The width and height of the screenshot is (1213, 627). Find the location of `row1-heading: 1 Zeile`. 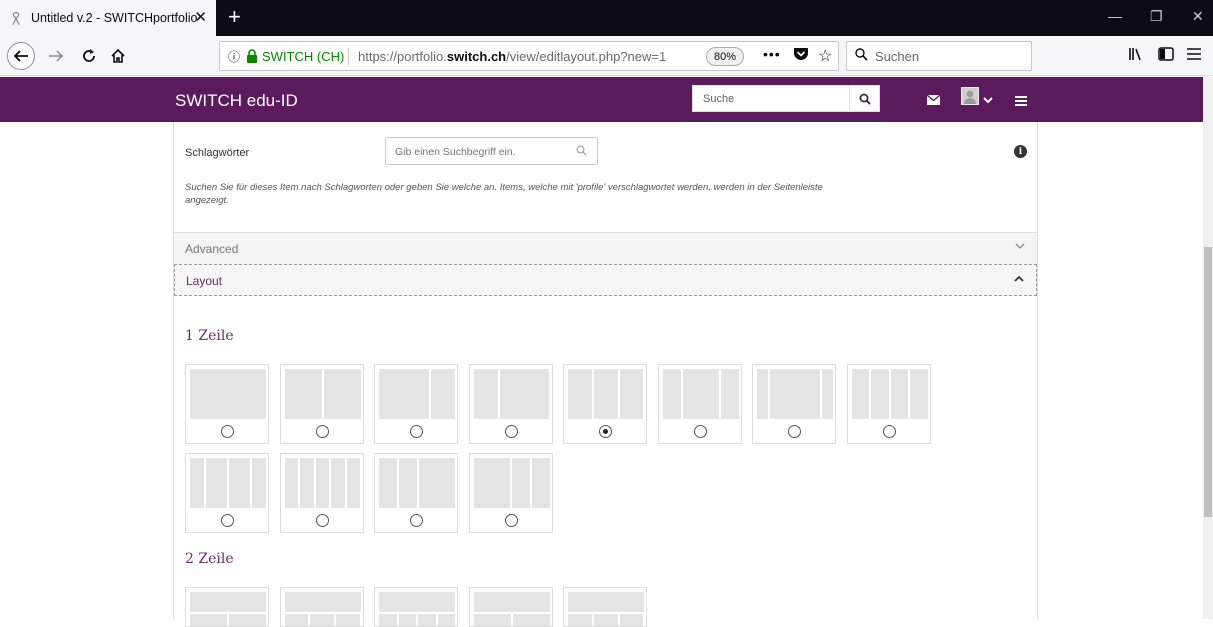

row1-heading: 1 Zeile is located at coordinates (209, 336).